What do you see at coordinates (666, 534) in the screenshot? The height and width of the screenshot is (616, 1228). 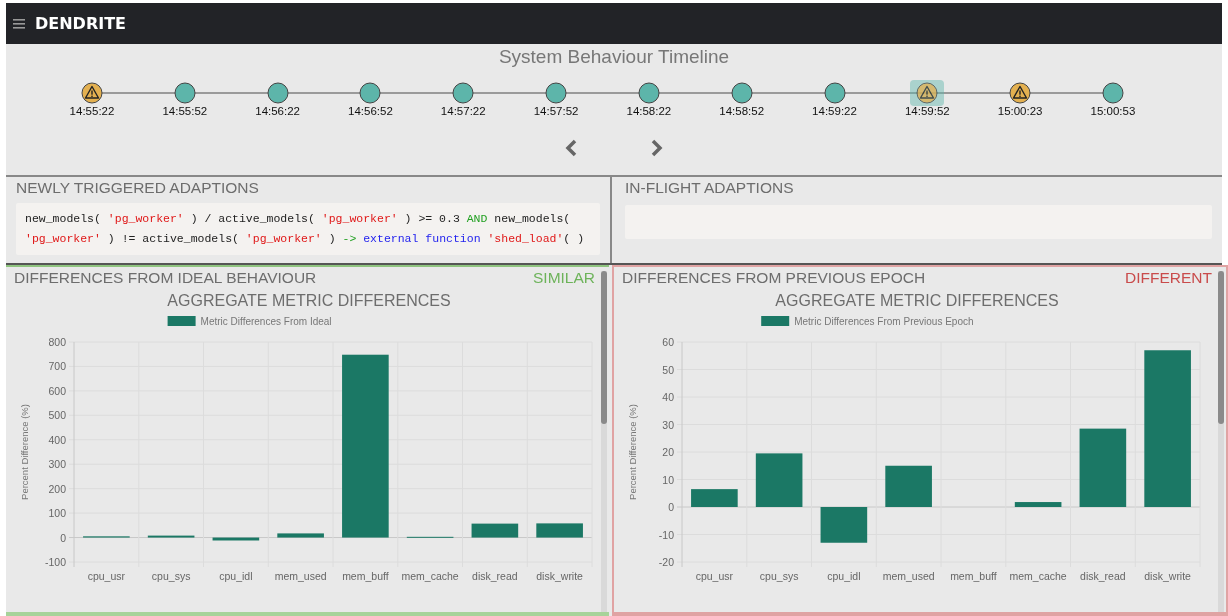 I see `y-tick-label: -10` at bounding box center [666, 534].